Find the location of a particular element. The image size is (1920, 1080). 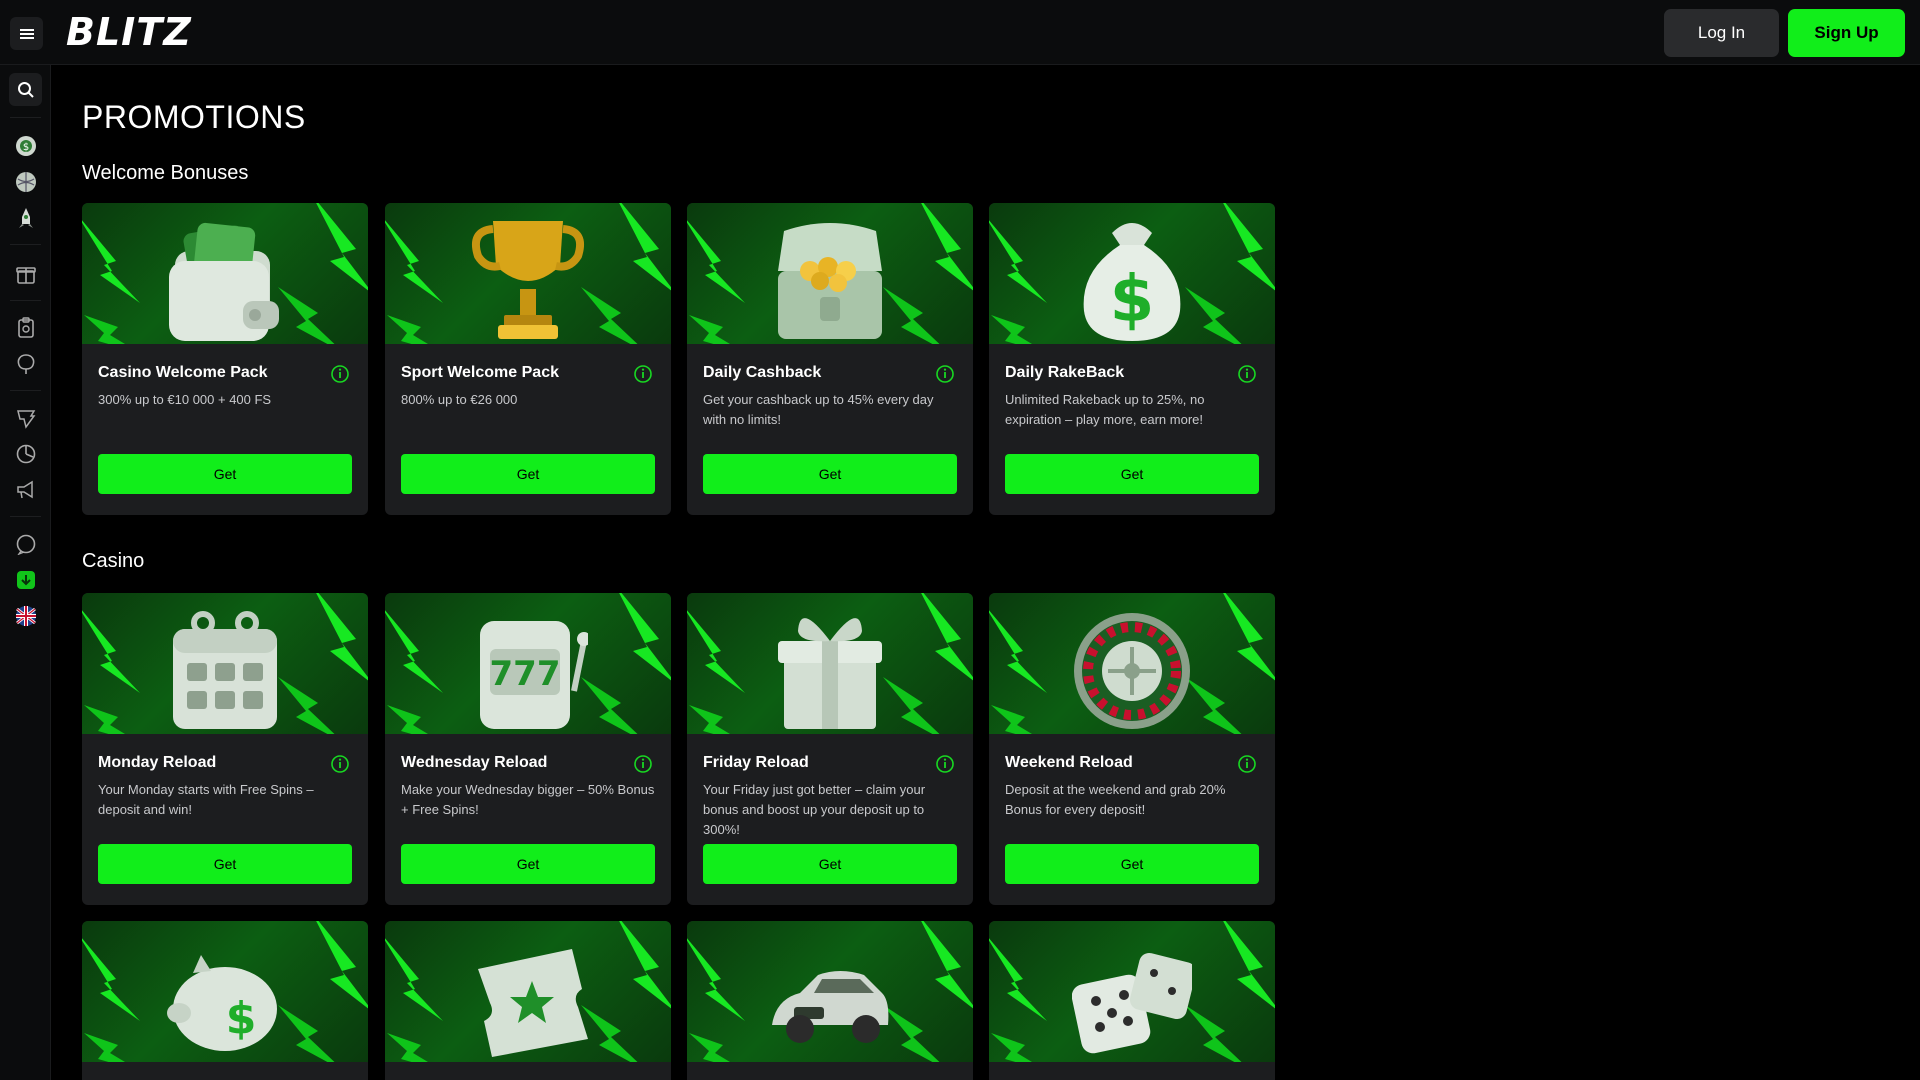

sidebar-item-crash is located at coordinates (26, 218).